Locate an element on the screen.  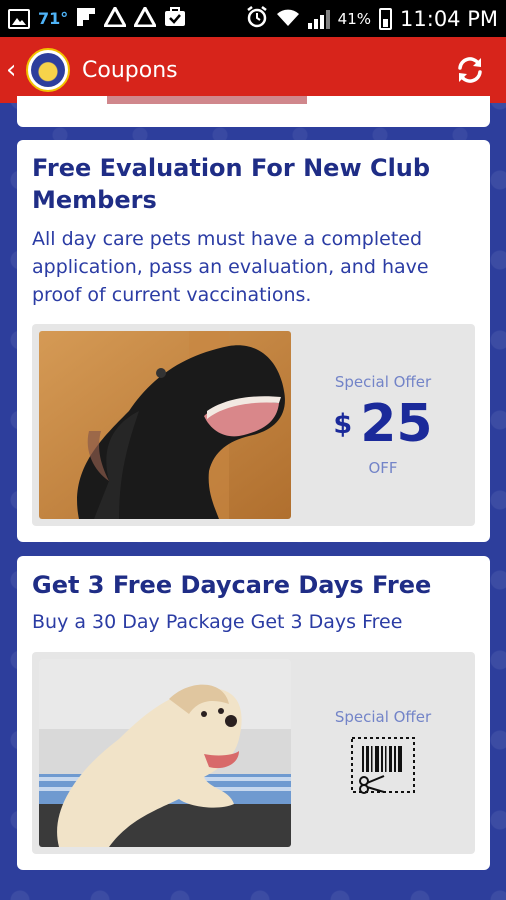
coupon-card-previous is located at coordinates (253, 111).